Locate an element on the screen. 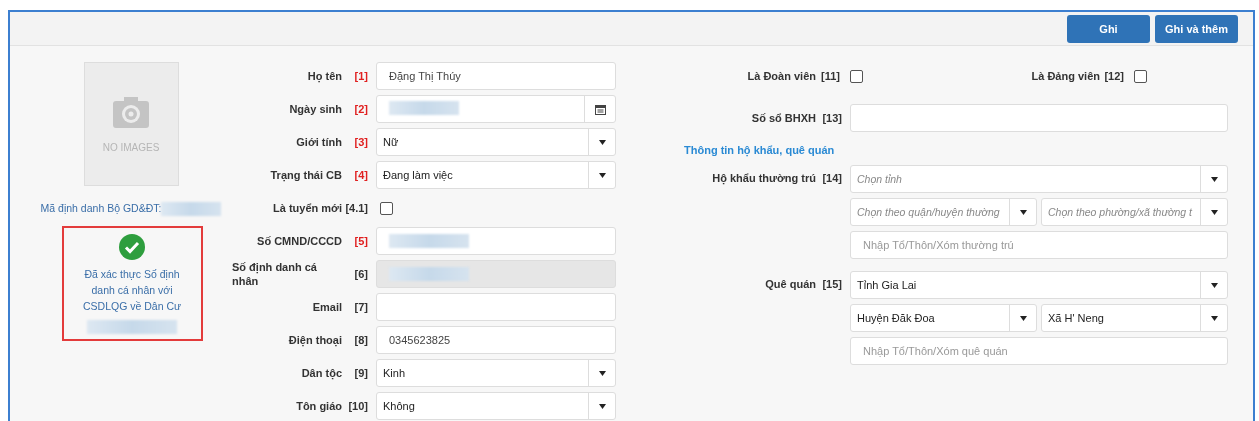  field-number: [6] is located at coordinates (361, 274).